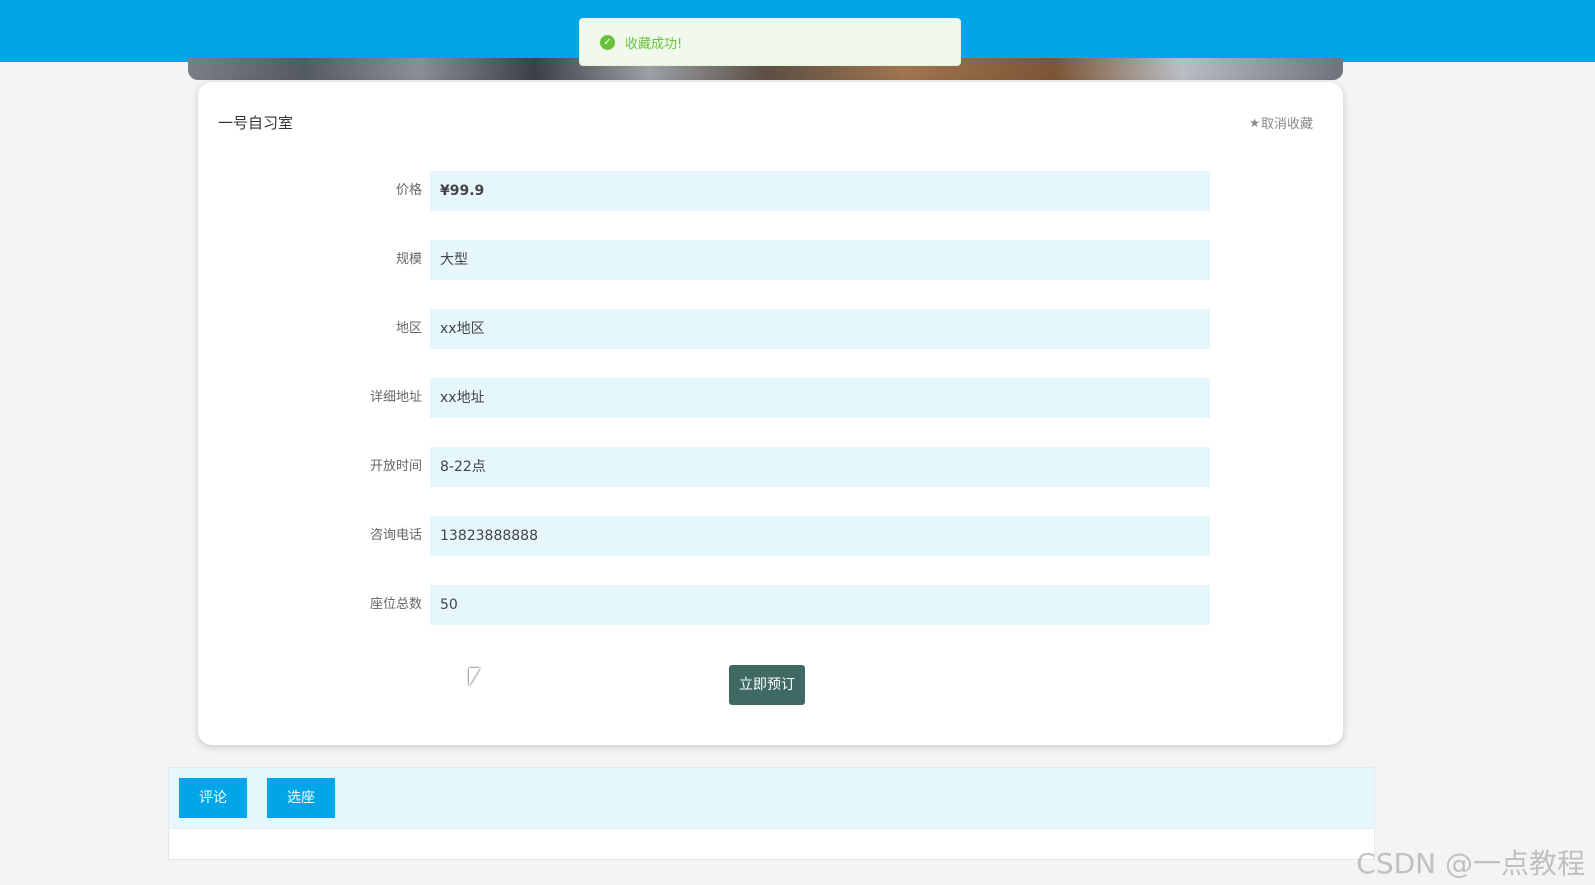 Image resolution: width=1595 pixels, height=885 pixels. What do you see at coordinates (395, 535) in the screenshot?
I see `field-label: 咨询电话` at bounding box center [395, 535].